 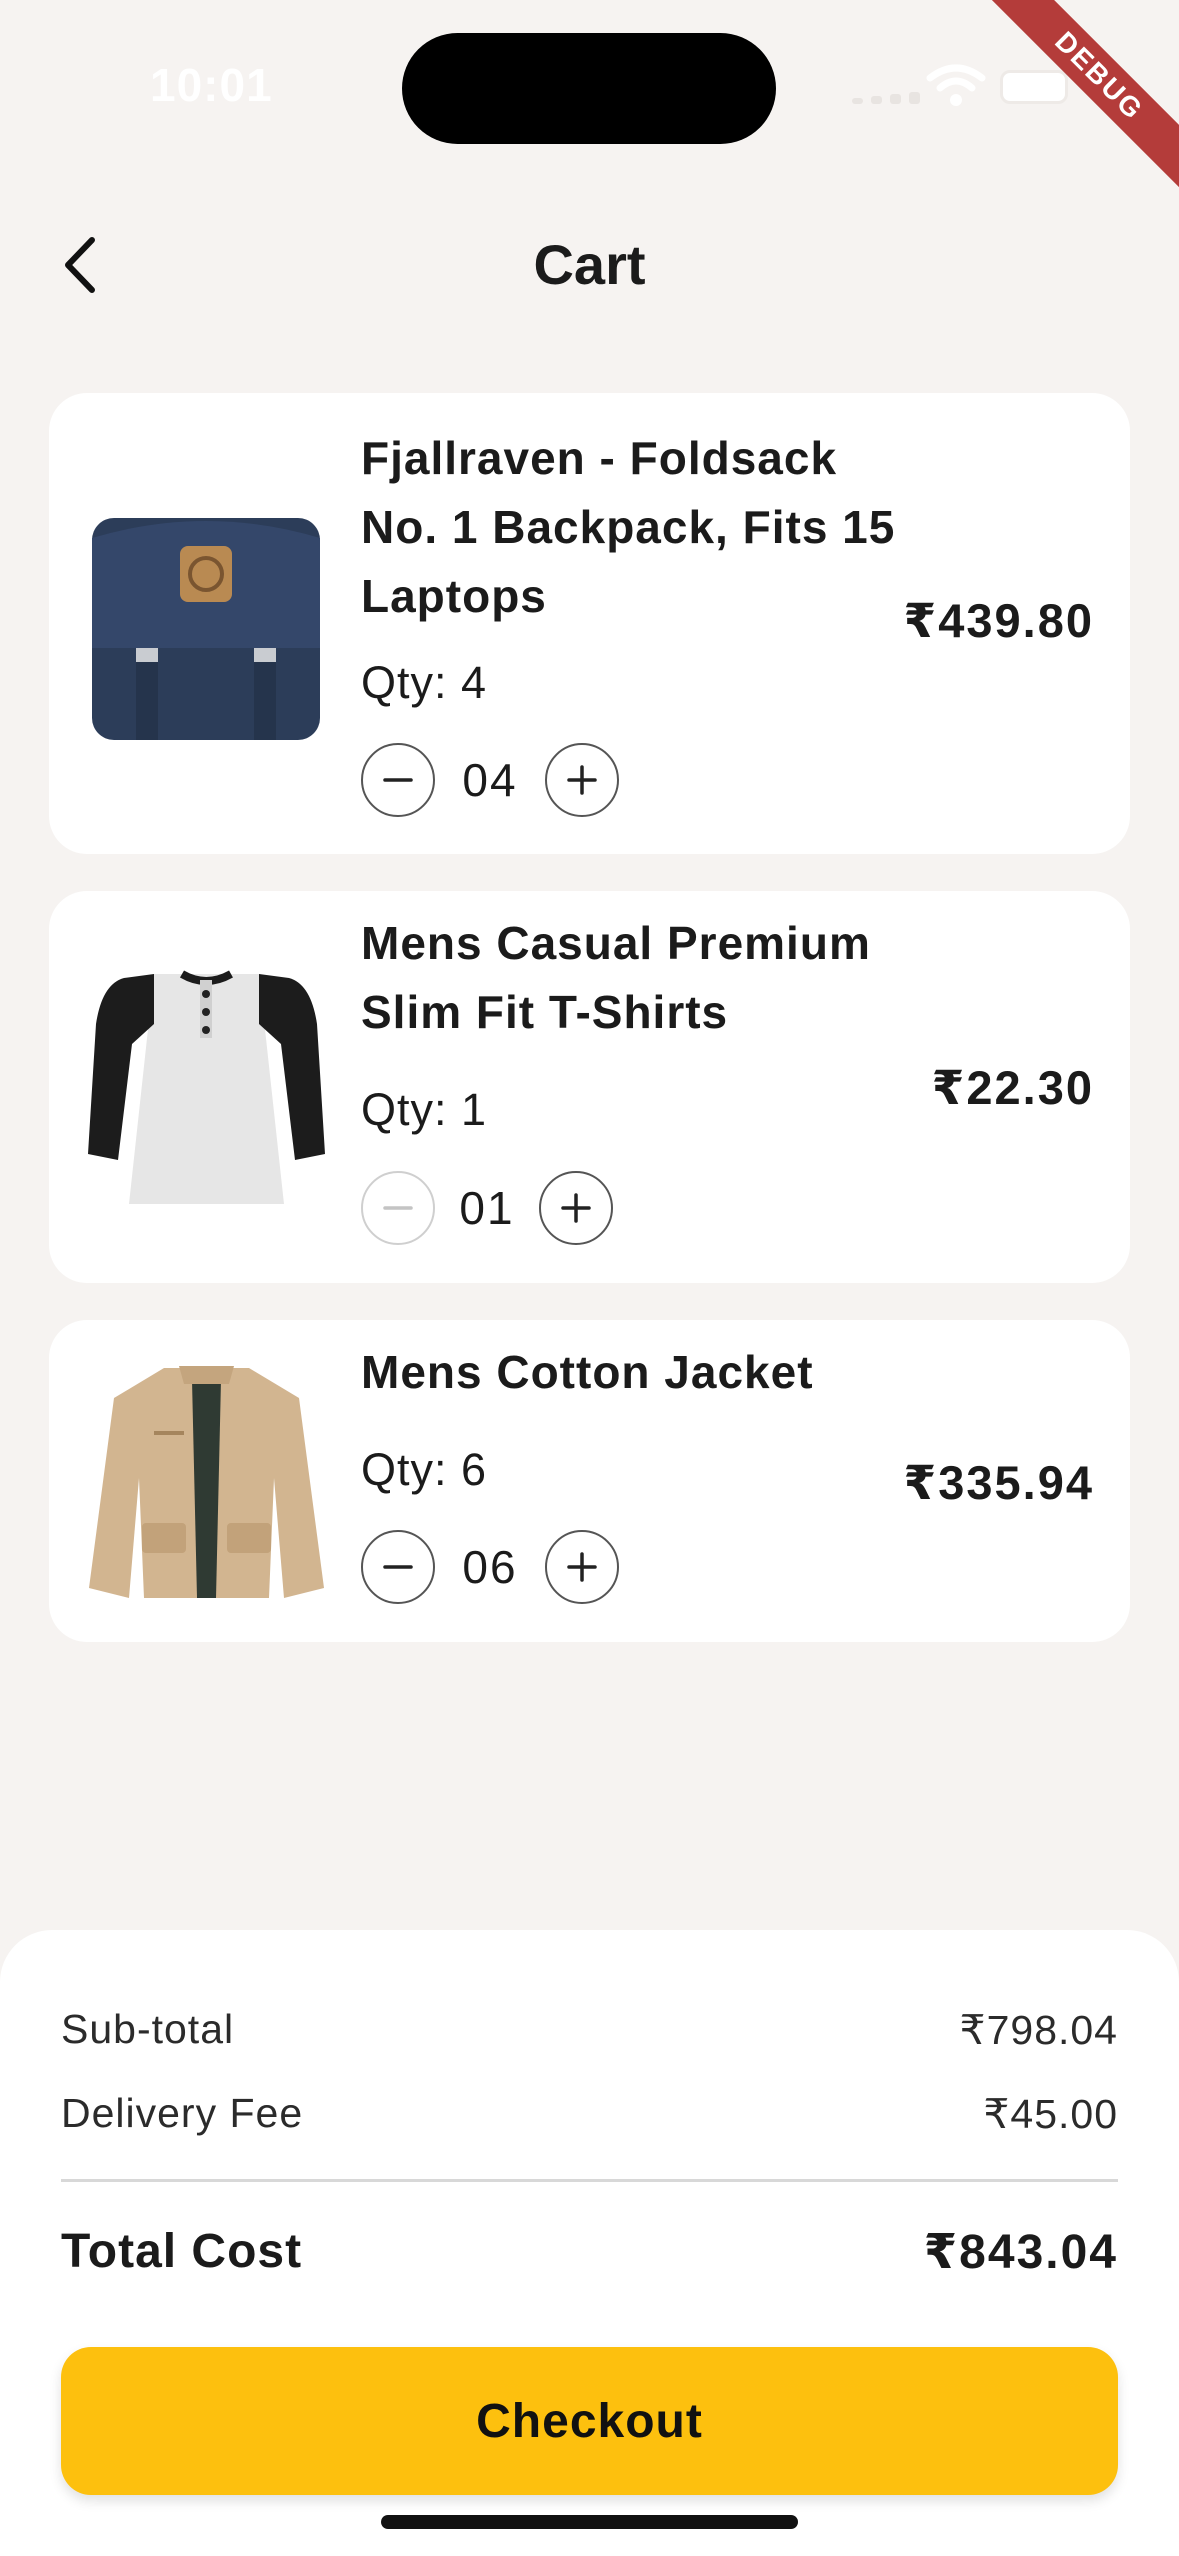 I want to click on cart-item-card: Mens Cotton Jacket Qty: 6 06 ₹335.94, so click(x=589, y=1481).